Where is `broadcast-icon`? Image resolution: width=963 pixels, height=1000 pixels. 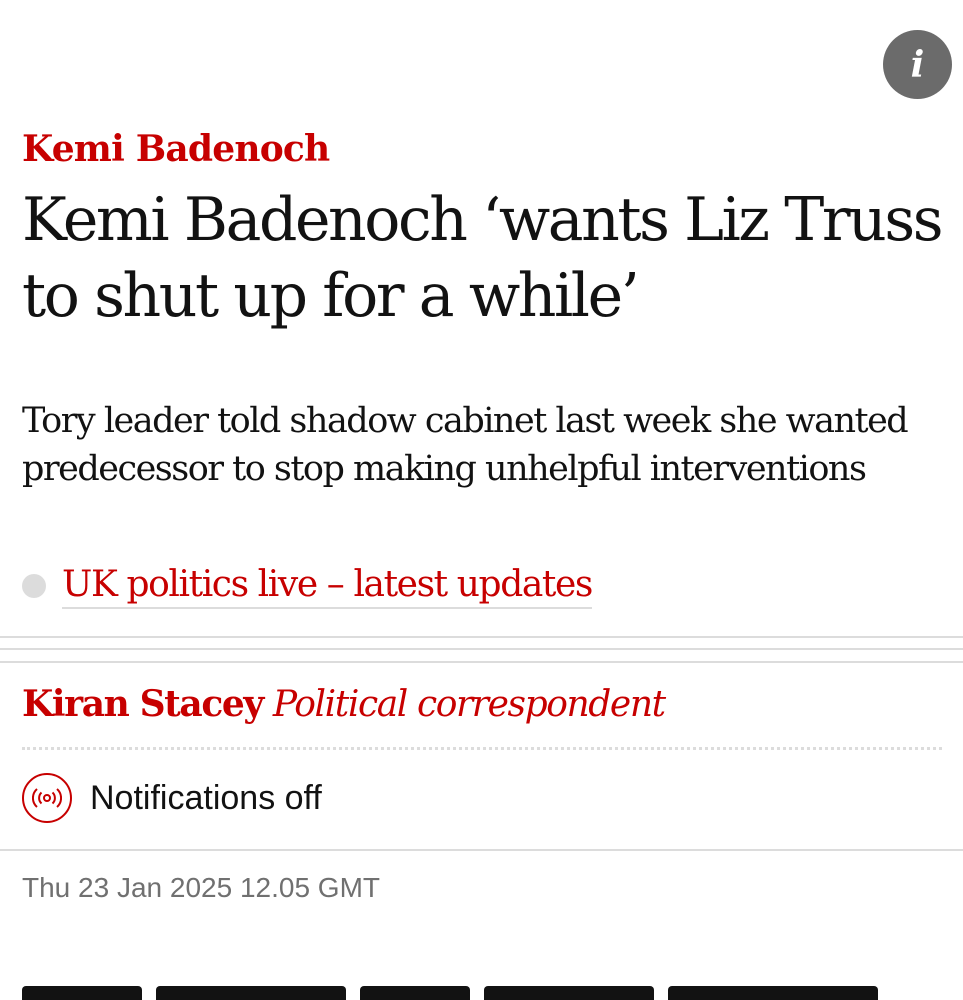 broadcast-icon is located at coordinates (47, 798).